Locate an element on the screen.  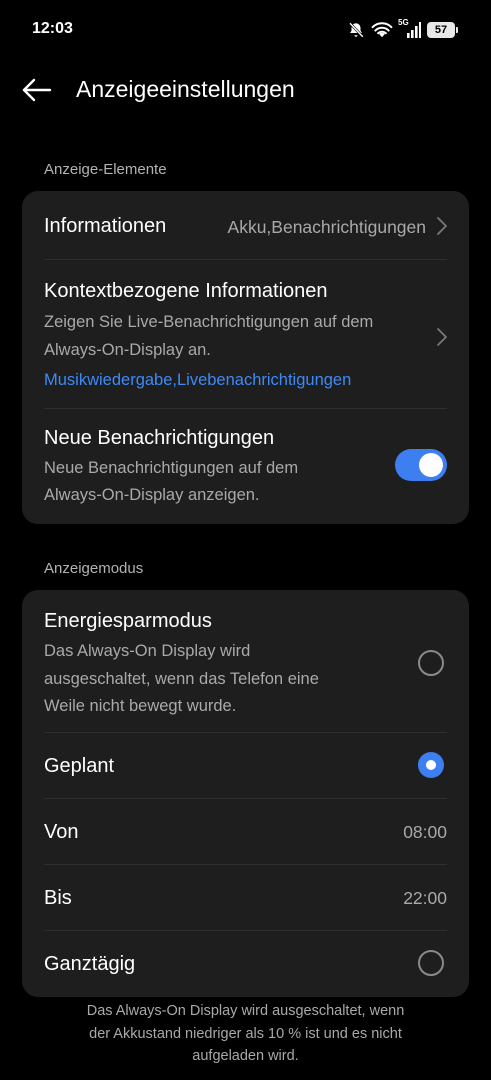
status-icons: 5G 57 is located at coordinates (402, 29).